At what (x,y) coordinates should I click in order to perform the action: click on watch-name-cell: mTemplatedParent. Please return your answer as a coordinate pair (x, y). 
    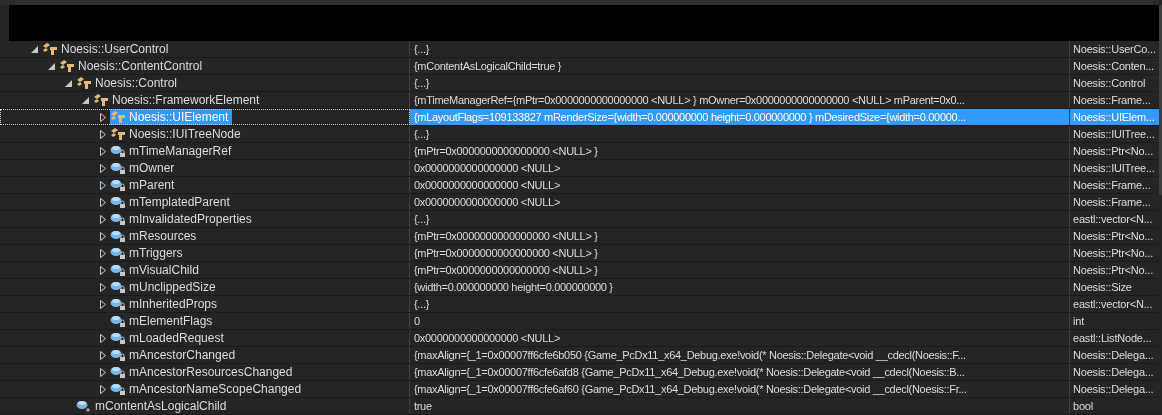
    Looking at the image, I should click on (172, 202).